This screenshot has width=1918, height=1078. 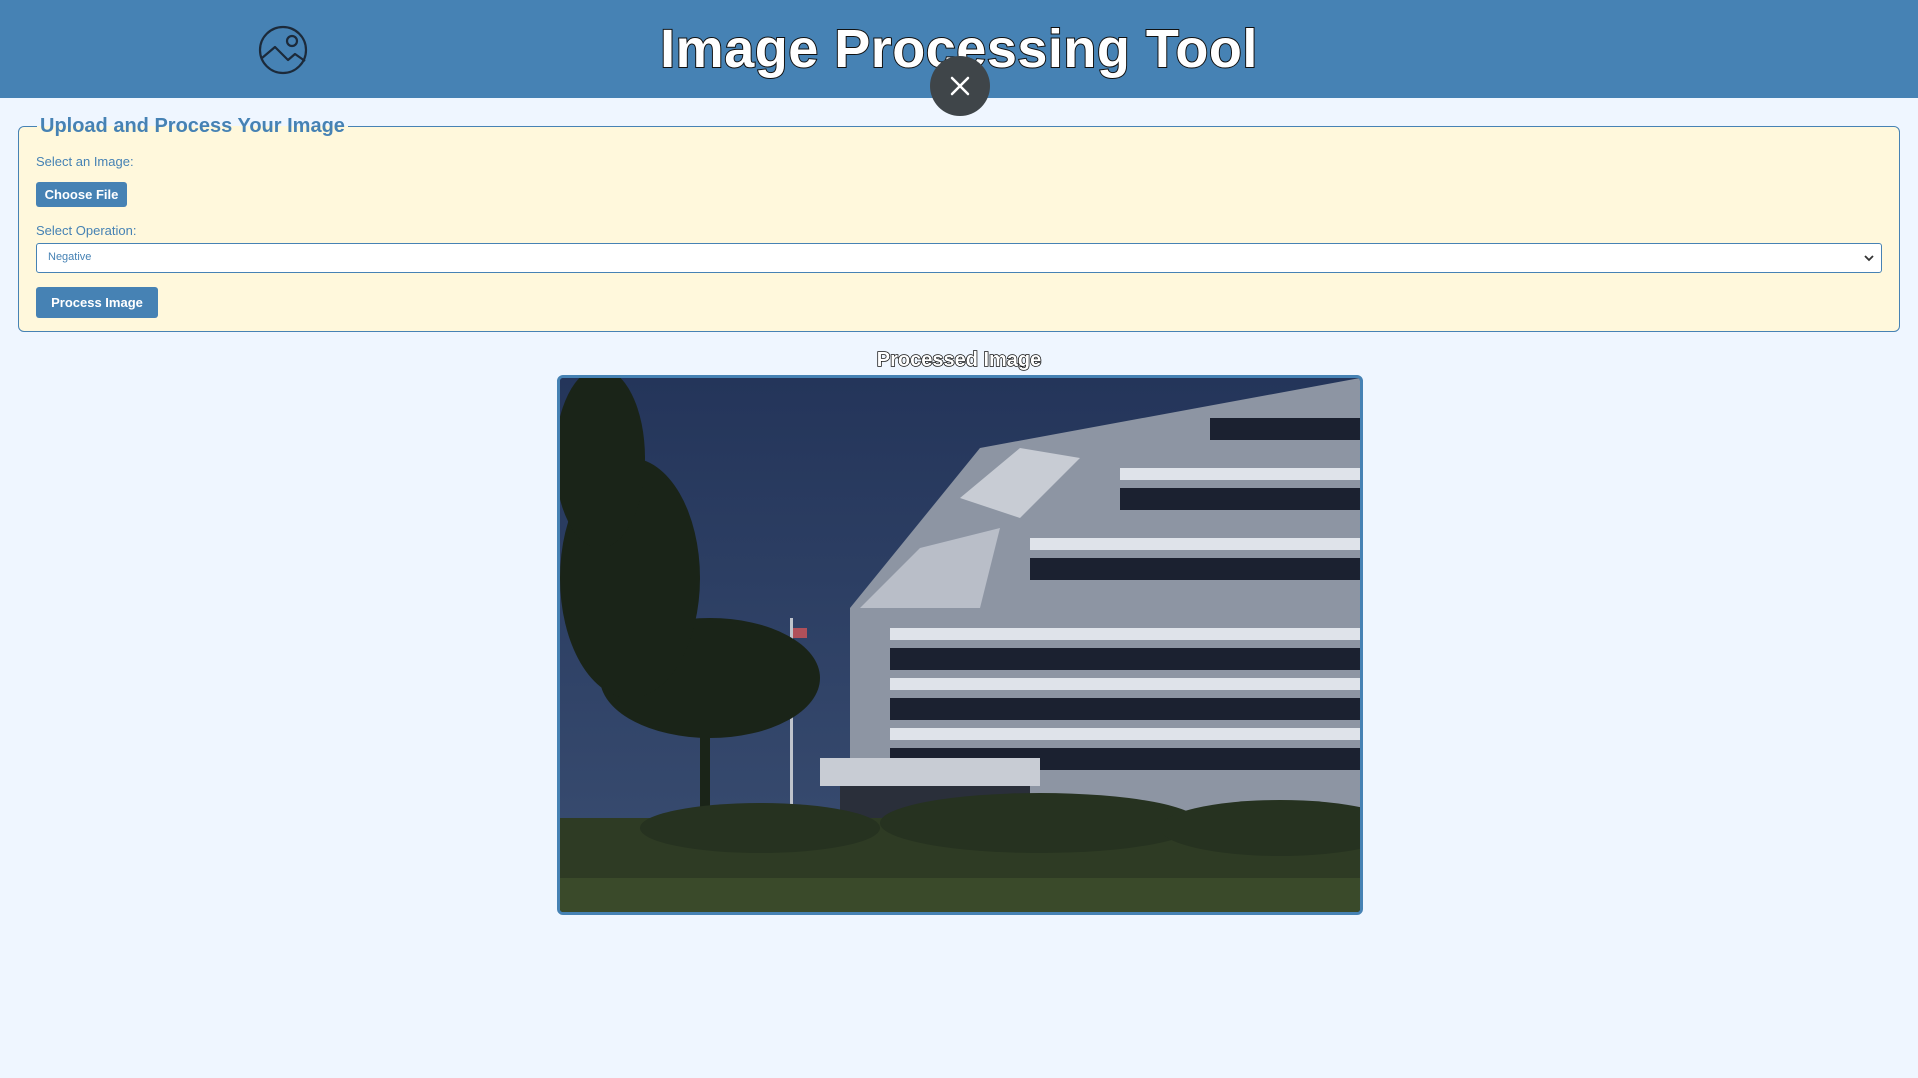 I want to click on choose-file-button: Choose File, so click(x=81, y=194).